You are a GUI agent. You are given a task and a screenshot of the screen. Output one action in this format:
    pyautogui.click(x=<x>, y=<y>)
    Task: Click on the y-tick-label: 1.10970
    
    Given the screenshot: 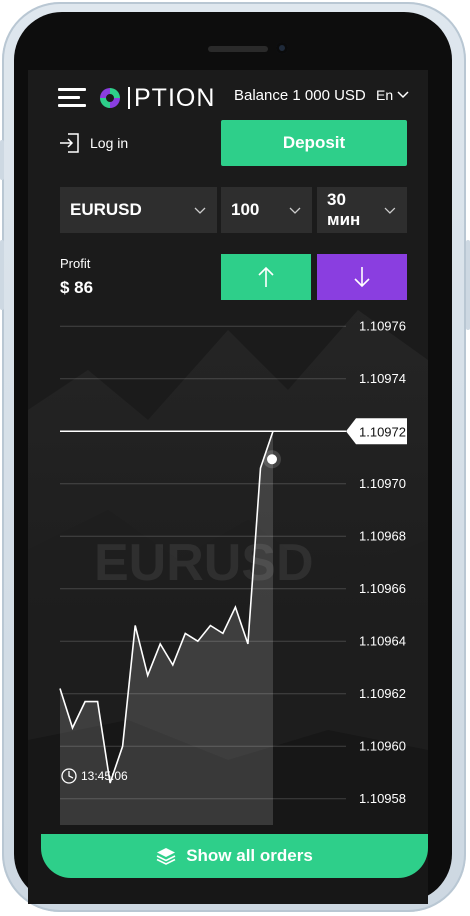 What is the action you would take?
    pyautogui.click(x=382, y=483)
    